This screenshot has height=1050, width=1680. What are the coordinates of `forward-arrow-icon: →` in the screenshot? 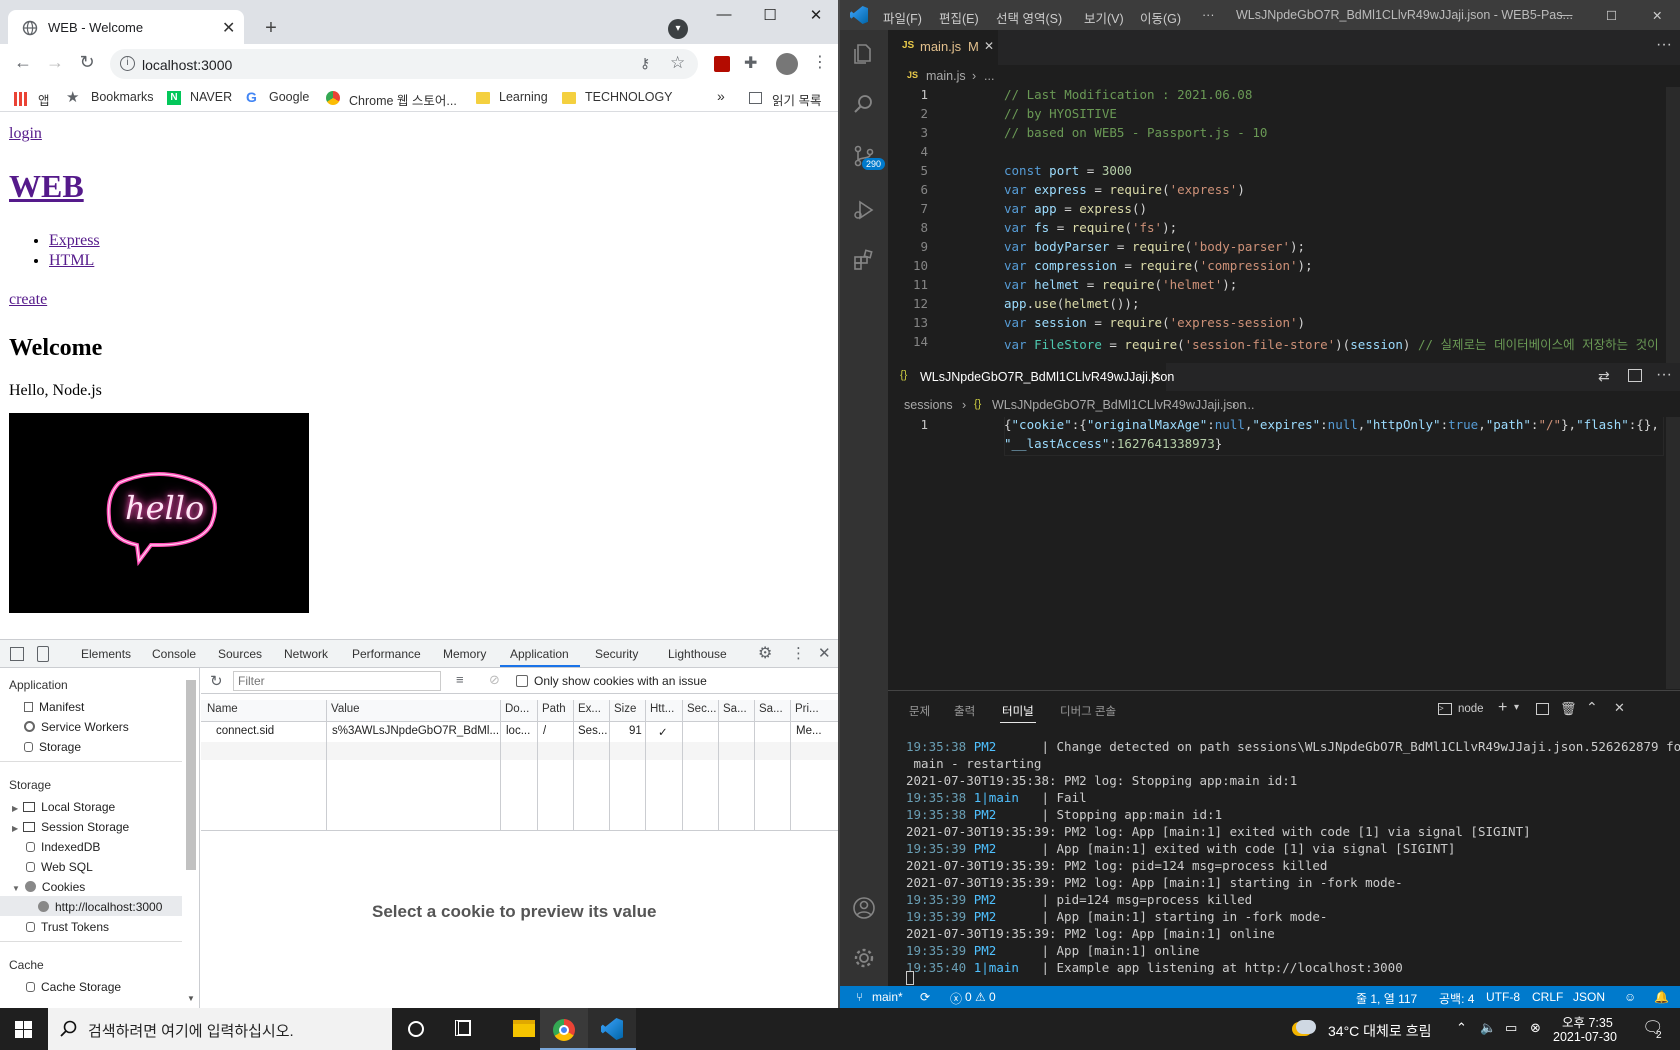 It's located at (55, 62).